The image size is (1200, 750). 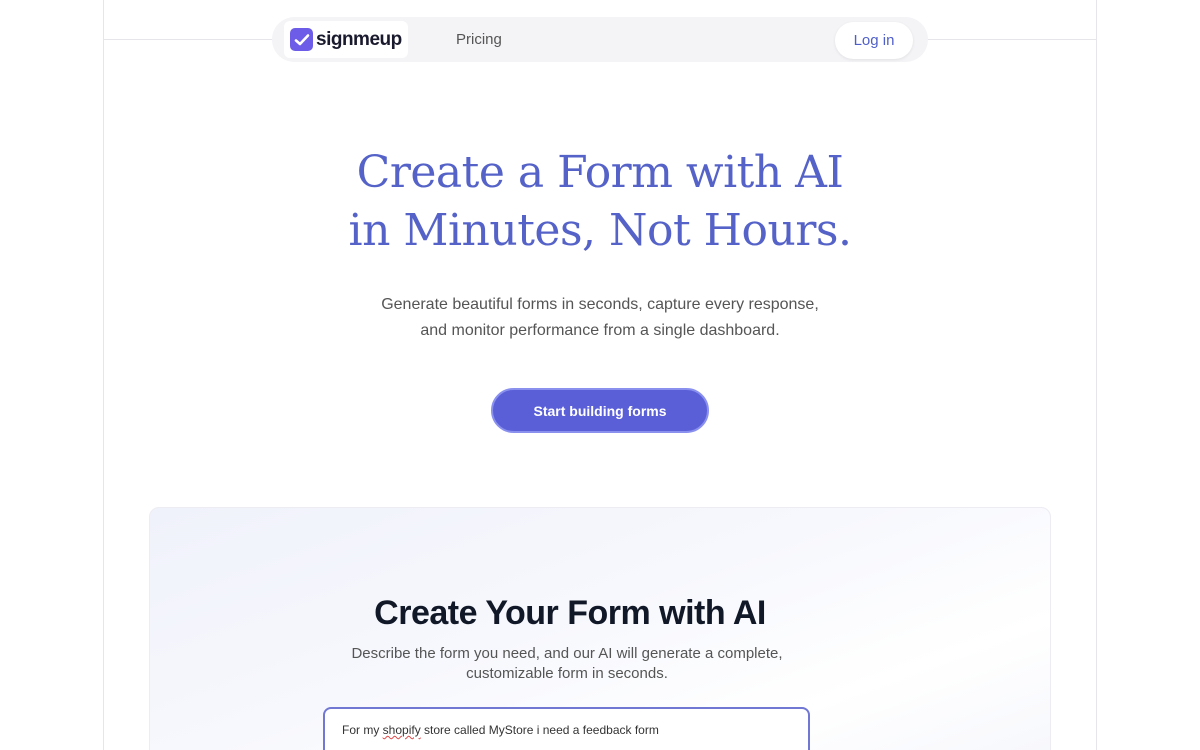 What do you see at coordinates (567, 673) in the screenshot?
I see `ai-subtitle-line-2: customizable form in seconds.` at bounding box center [567, 673].